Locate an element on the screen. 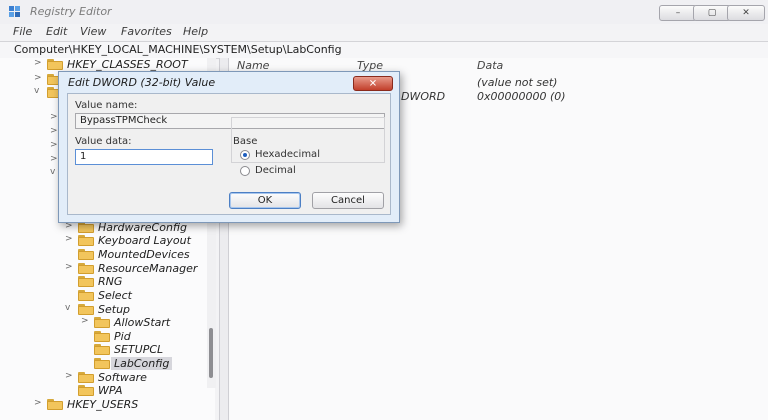 This screenshot has height=420, width=768. column-header-data: Data is located at coordinates (490, 65).